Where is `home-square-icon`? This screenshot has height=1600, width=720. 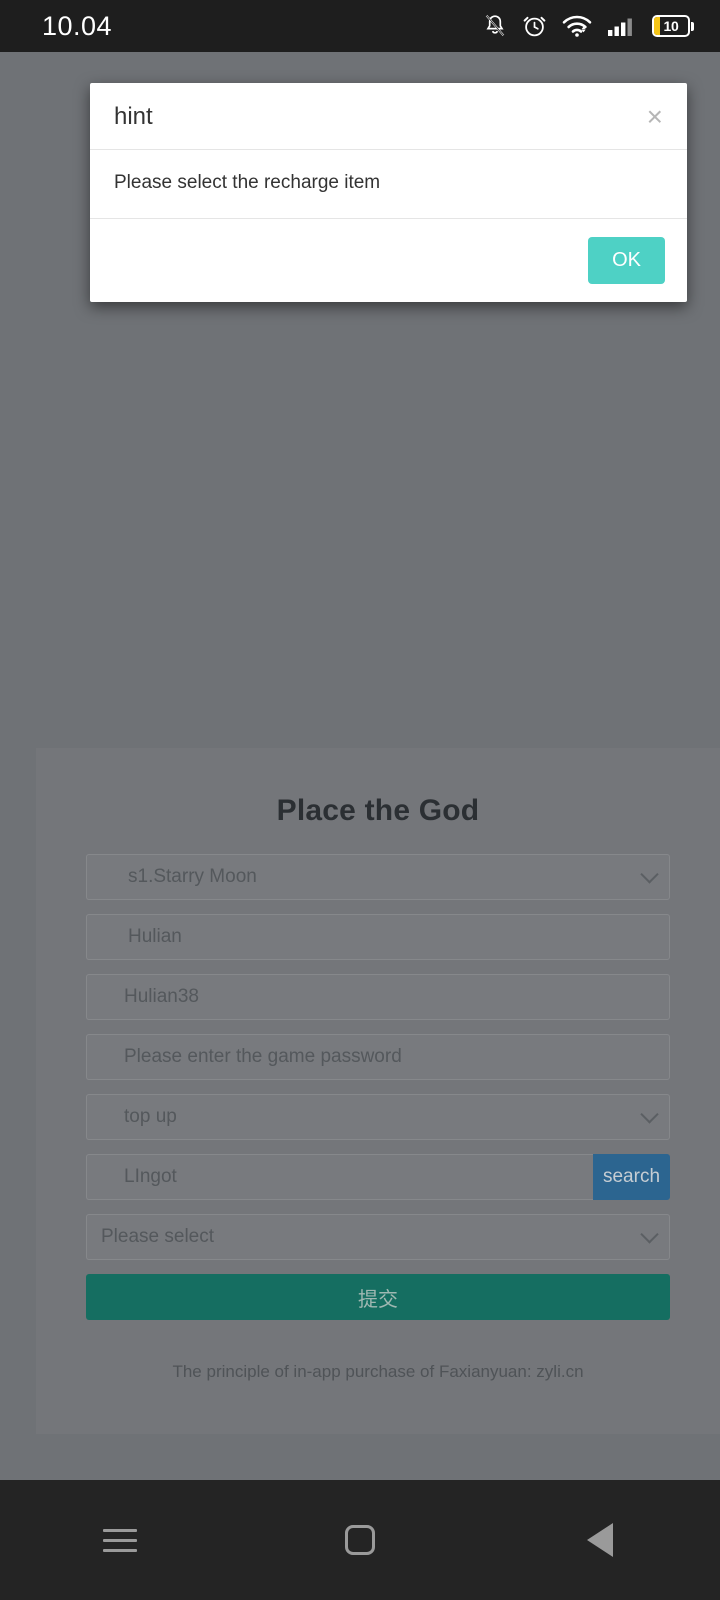 home-square-icon is located at coordinates (360, 1540).